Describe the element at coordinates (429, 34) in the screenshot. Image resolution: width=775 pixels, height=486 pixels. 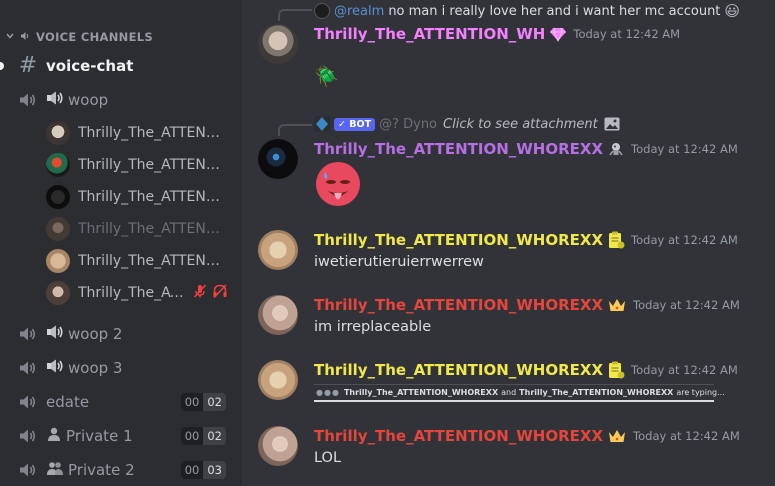
I see `author-name: Thrilly_The_ATTENTION_WH` at that location.